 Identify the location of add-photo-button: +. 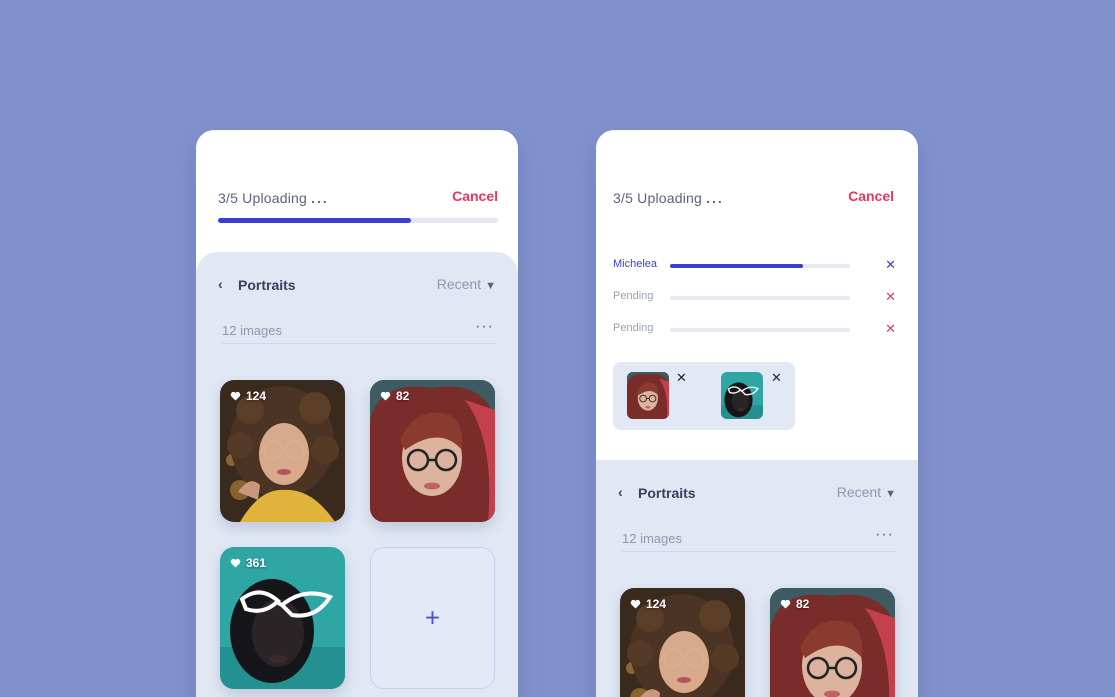
(432, 618).